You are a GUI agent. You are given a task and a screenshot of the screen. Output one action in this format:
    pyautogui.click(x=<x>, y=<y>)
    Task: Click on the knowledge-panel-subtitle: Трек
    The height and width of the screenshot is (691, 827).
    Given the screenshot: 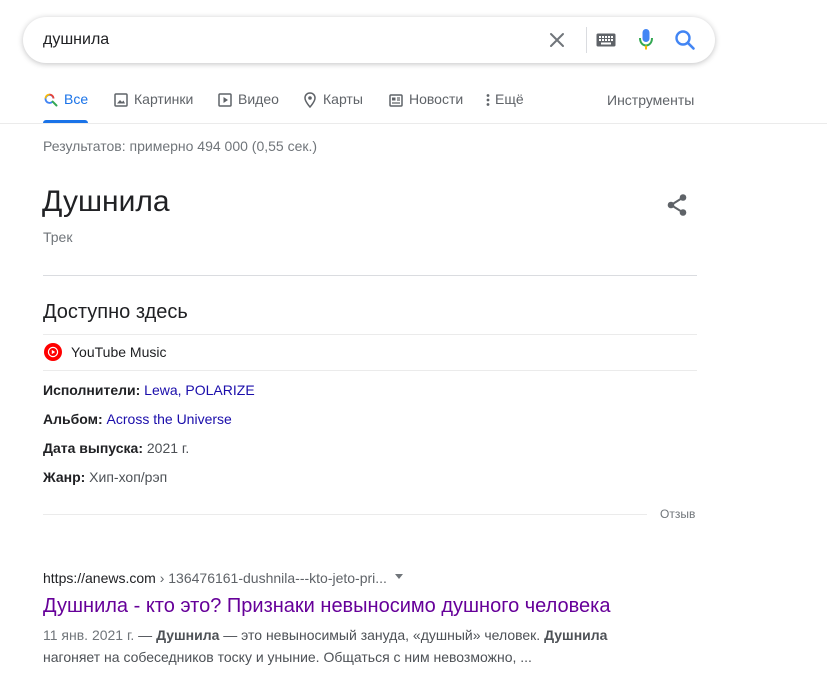 What is the action you would take?
    pyautogui.click(x=58, y=237)
    